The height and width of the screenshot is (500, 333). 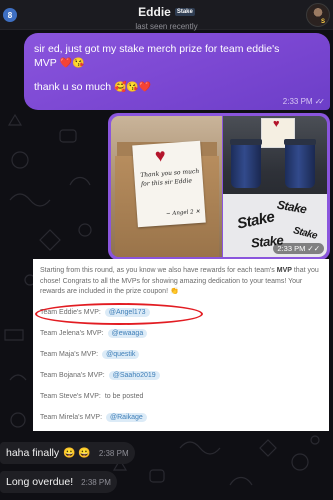 I want to click on avatar-badge: S, so click(x=322, y=22).